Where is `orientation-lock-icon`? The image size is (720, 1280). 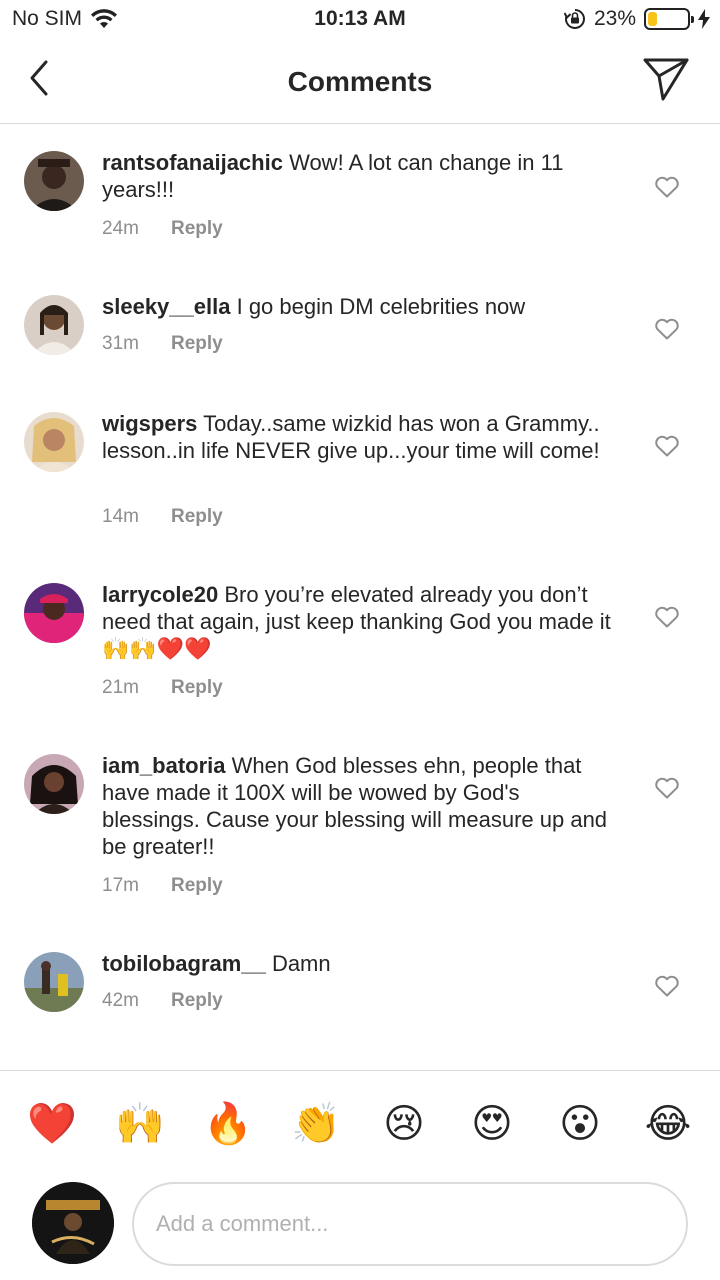 orientation-lock-icon is located at coordinates (574, 19).